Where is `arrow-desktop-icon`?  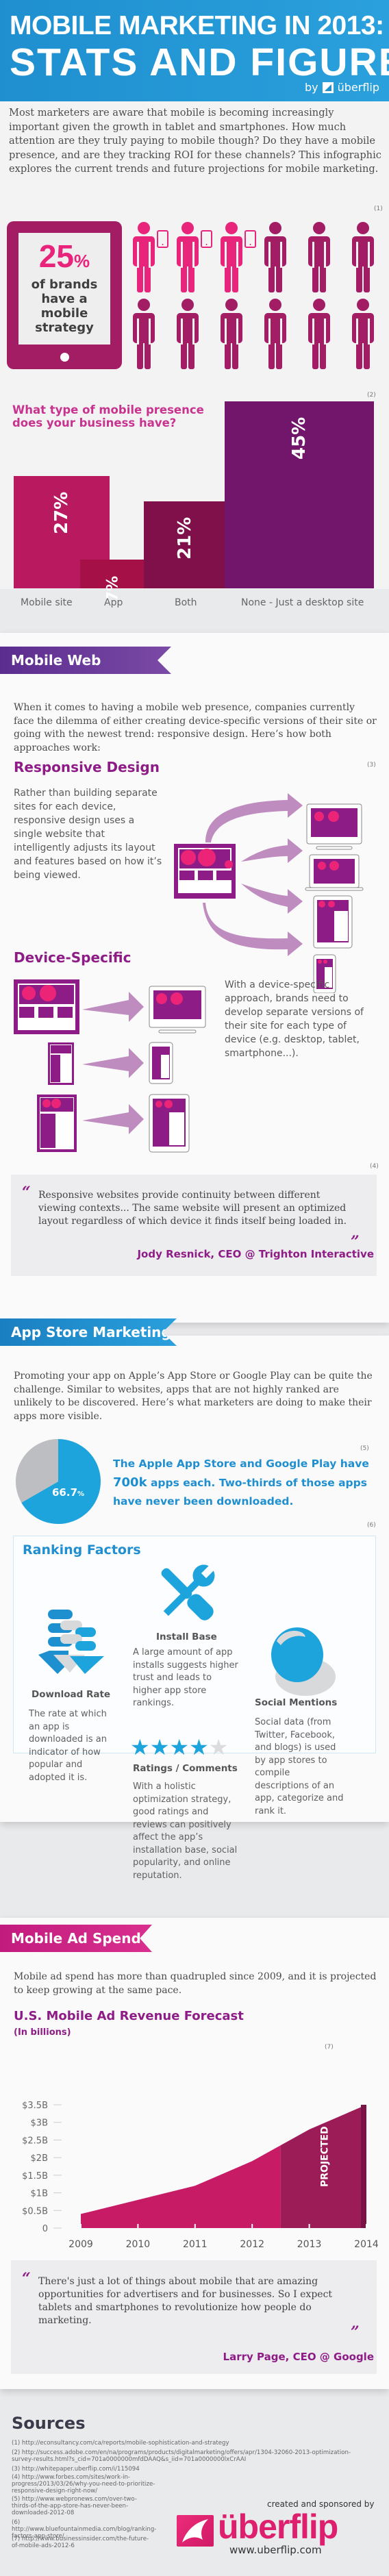
arrow-desktop-icon is located at coordinates (113, 1007).